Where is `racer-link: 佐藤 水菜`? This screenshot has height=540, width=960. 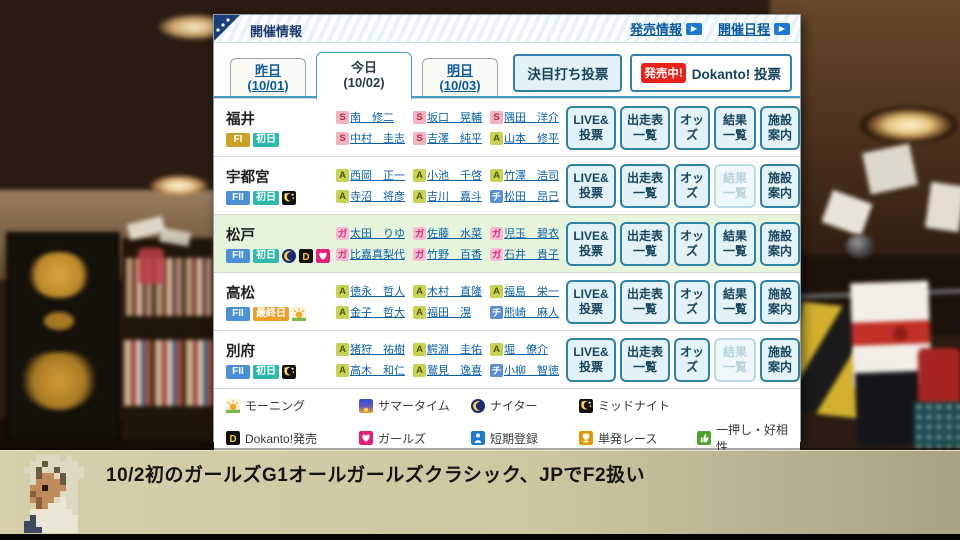
racer-link: 佐藤 水菜 is located at coordinates (454, 233).